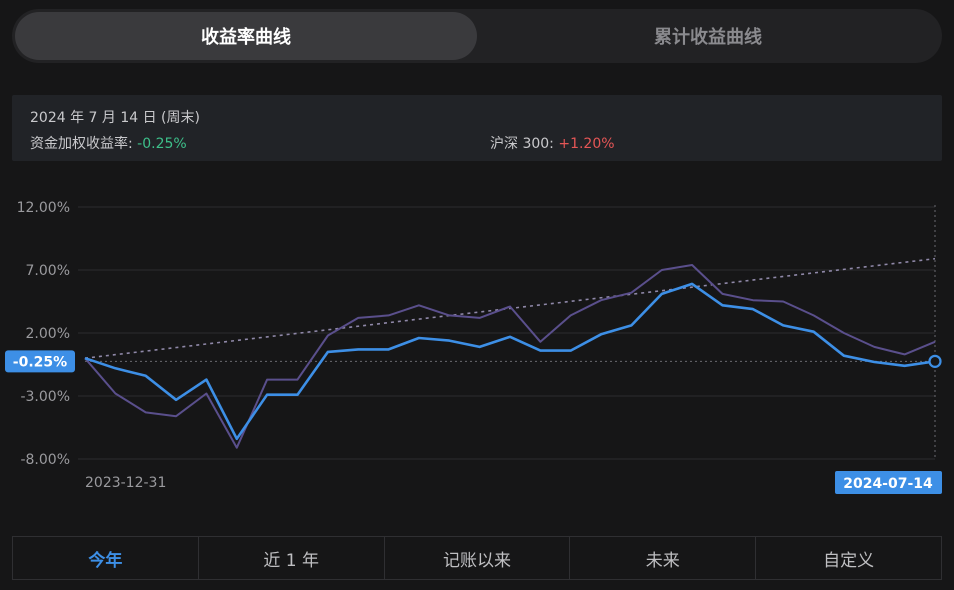 Image resolution: width=954 pixels, height=590 pixels. Describe the element at coordinates (43, 208) in the screenshot. I see `y-tick-label: 12.00%` at that location.